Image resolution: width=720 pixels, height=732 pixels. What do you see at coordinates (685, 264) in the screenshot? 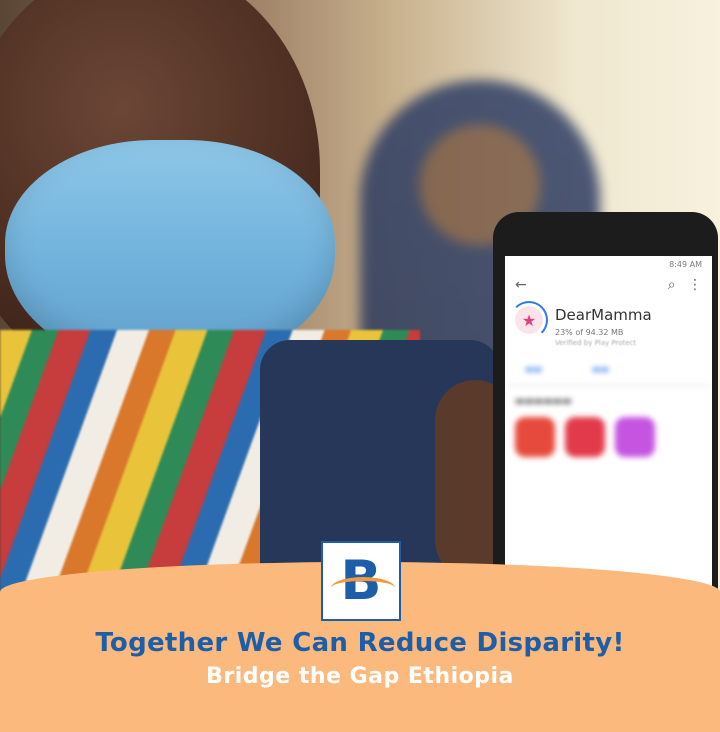
I see `status-time: 8:49 AM` at bounding box center [685, 264].